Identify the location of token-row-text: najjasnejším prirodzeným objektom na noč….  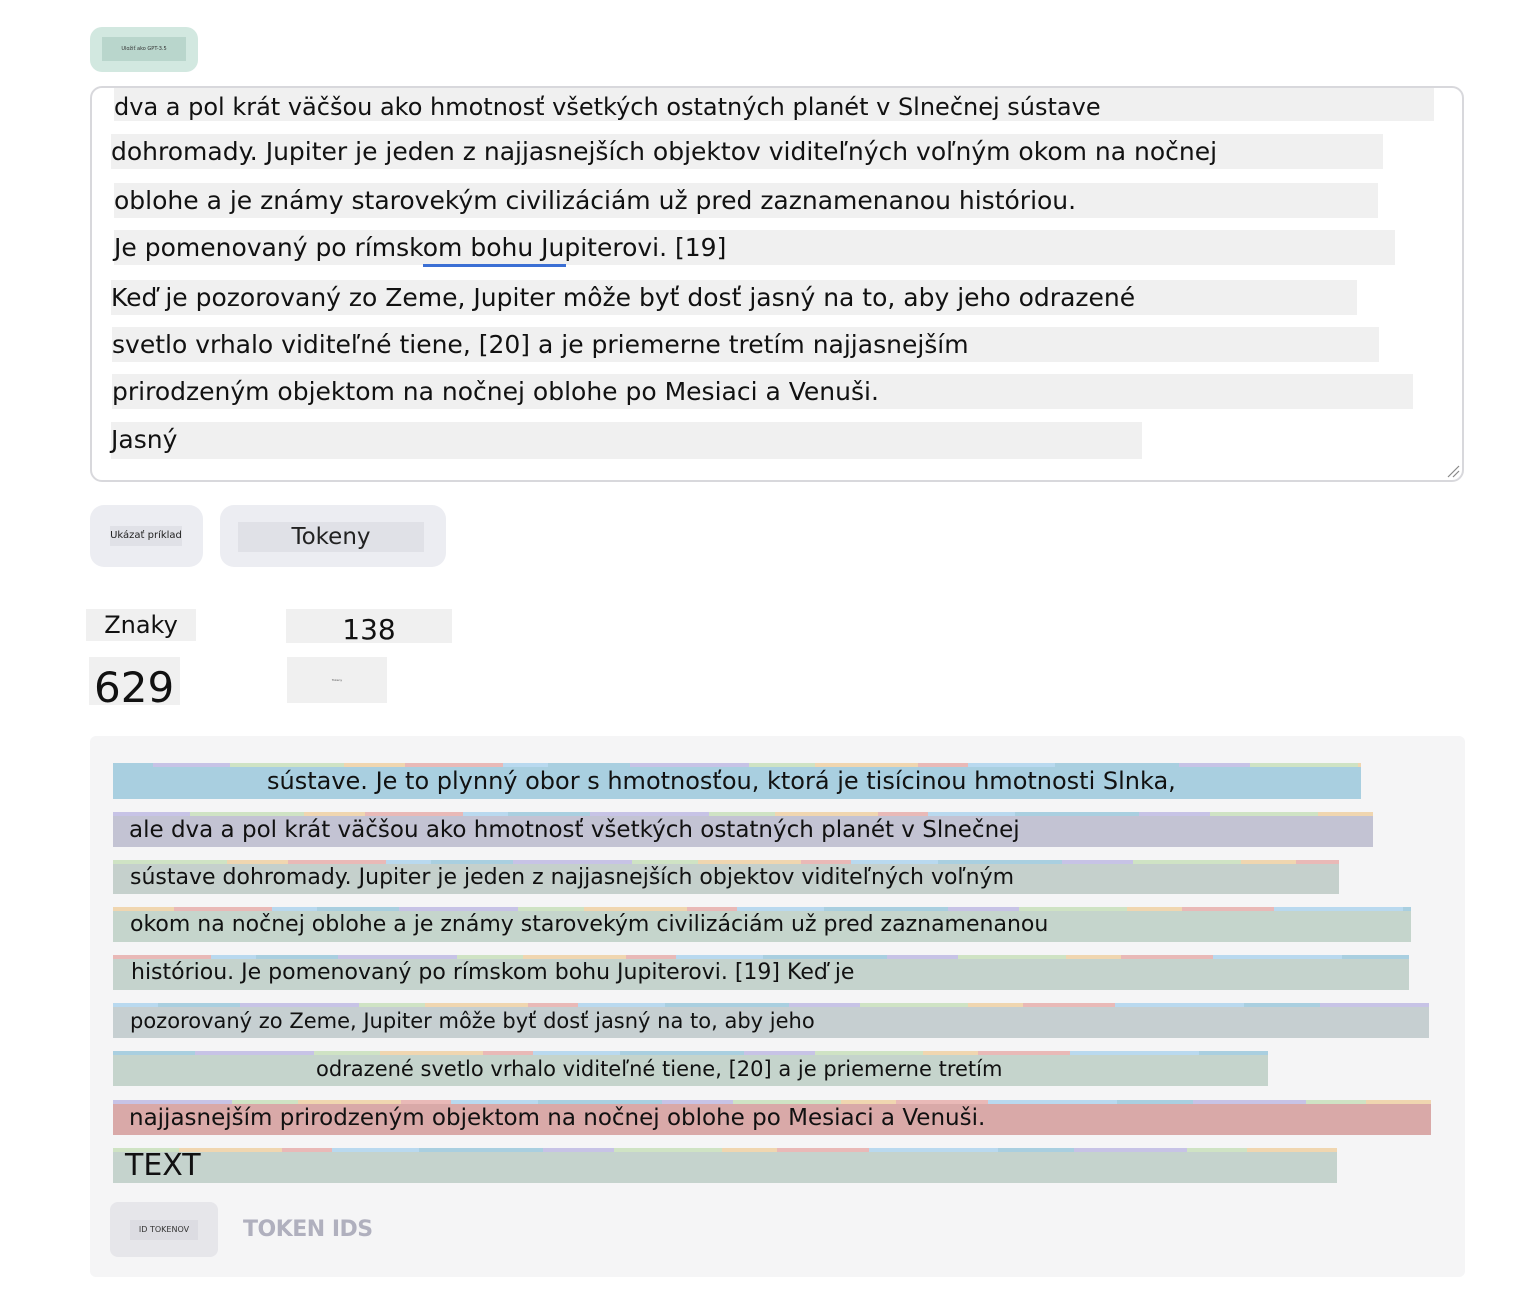
(557, 1117).